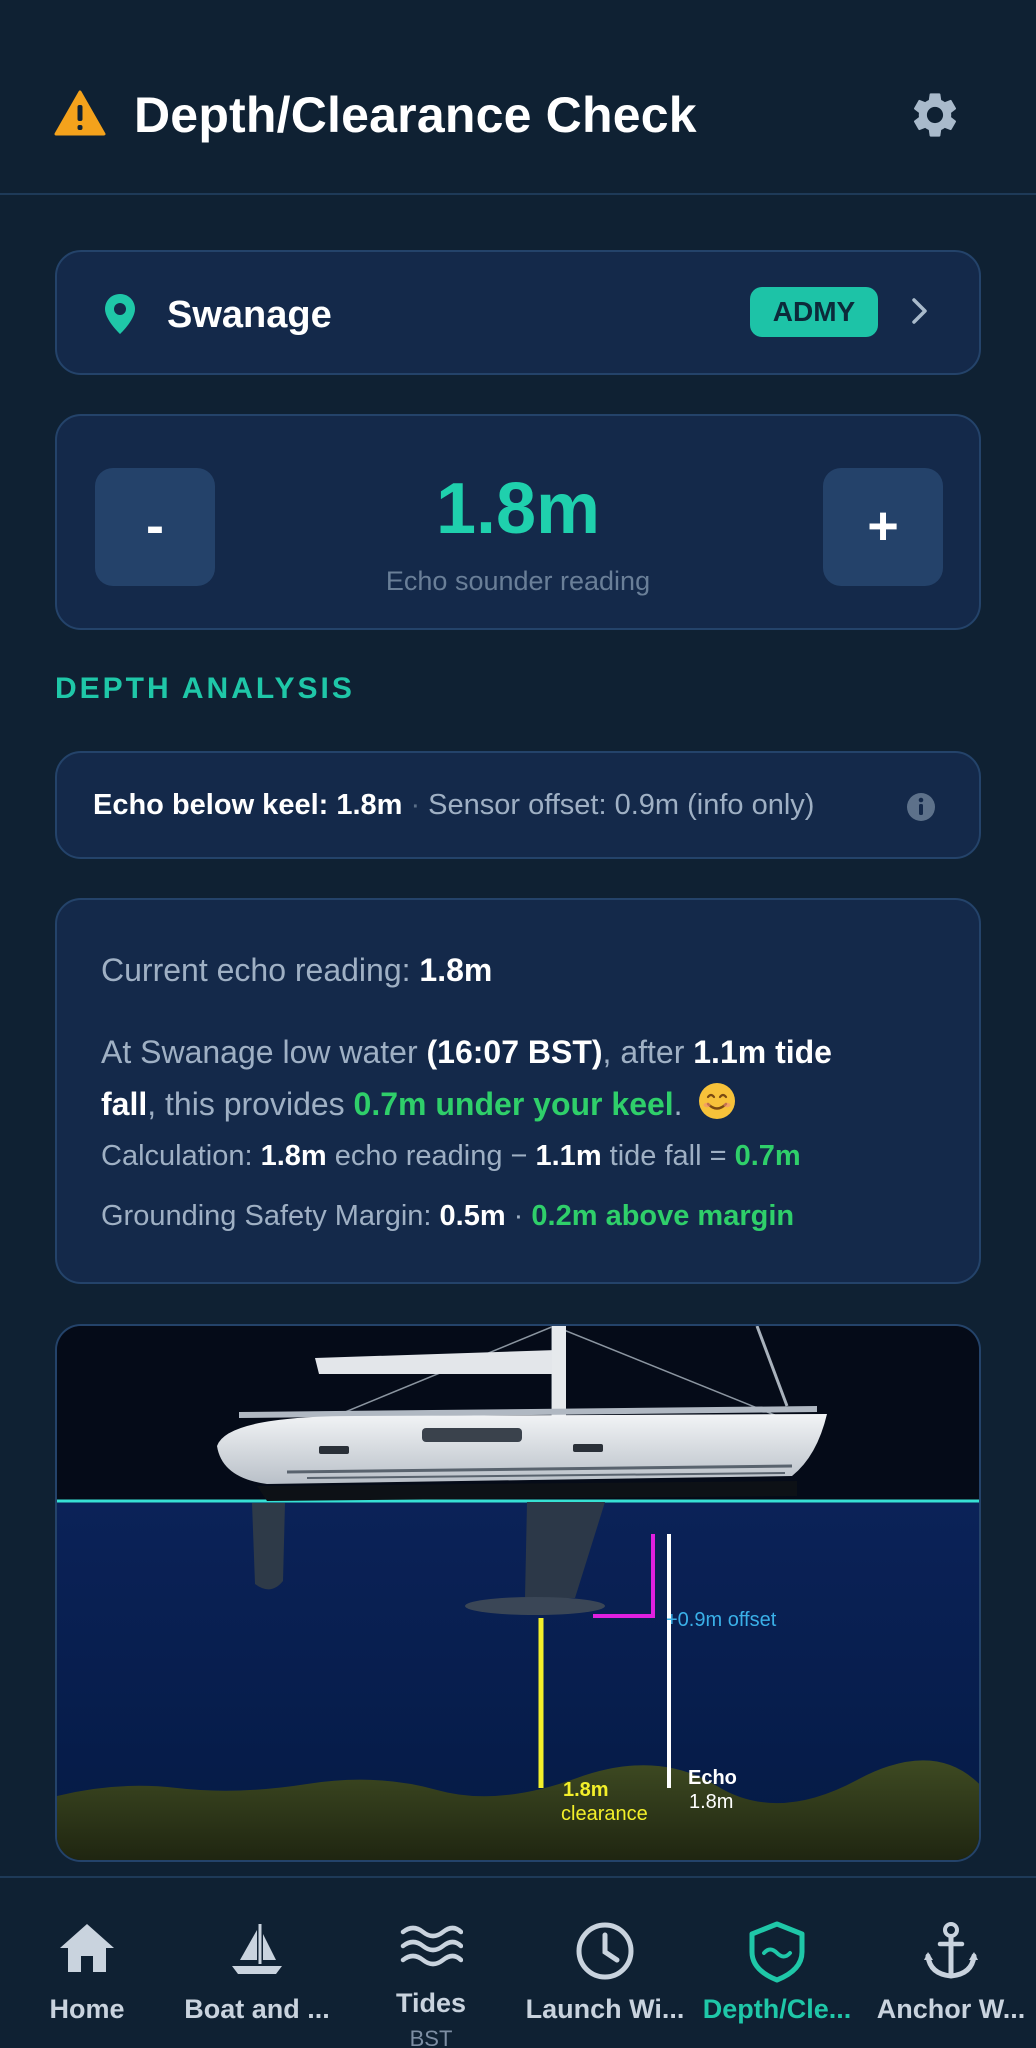 The width and height of the screenshot is (1036, 2048). What do you see at coordinates (777, 1952) in the screenshot?
I see `shield-wave-icon` at bounding box center [777, 1952].